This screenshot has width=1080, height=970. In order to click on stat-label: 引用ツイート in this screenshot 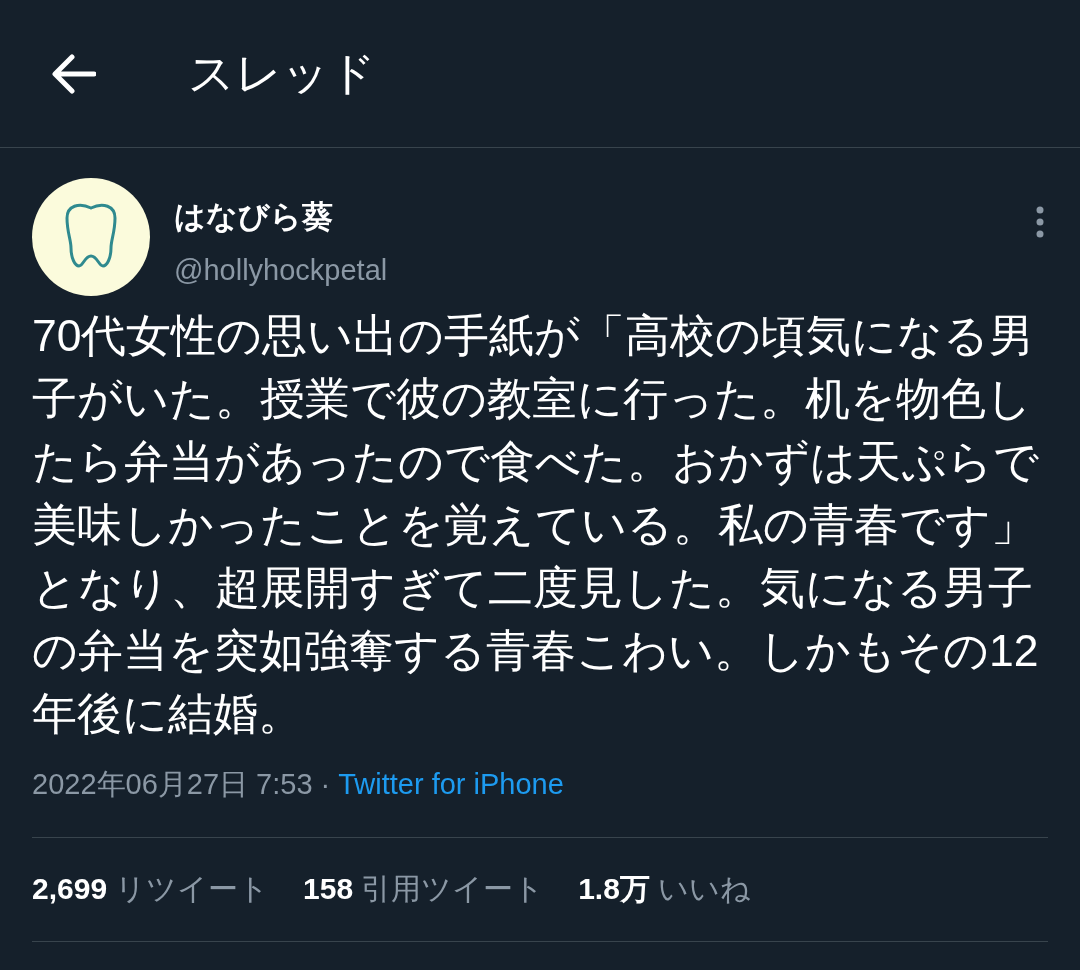, I will do `click(453, 888)`.